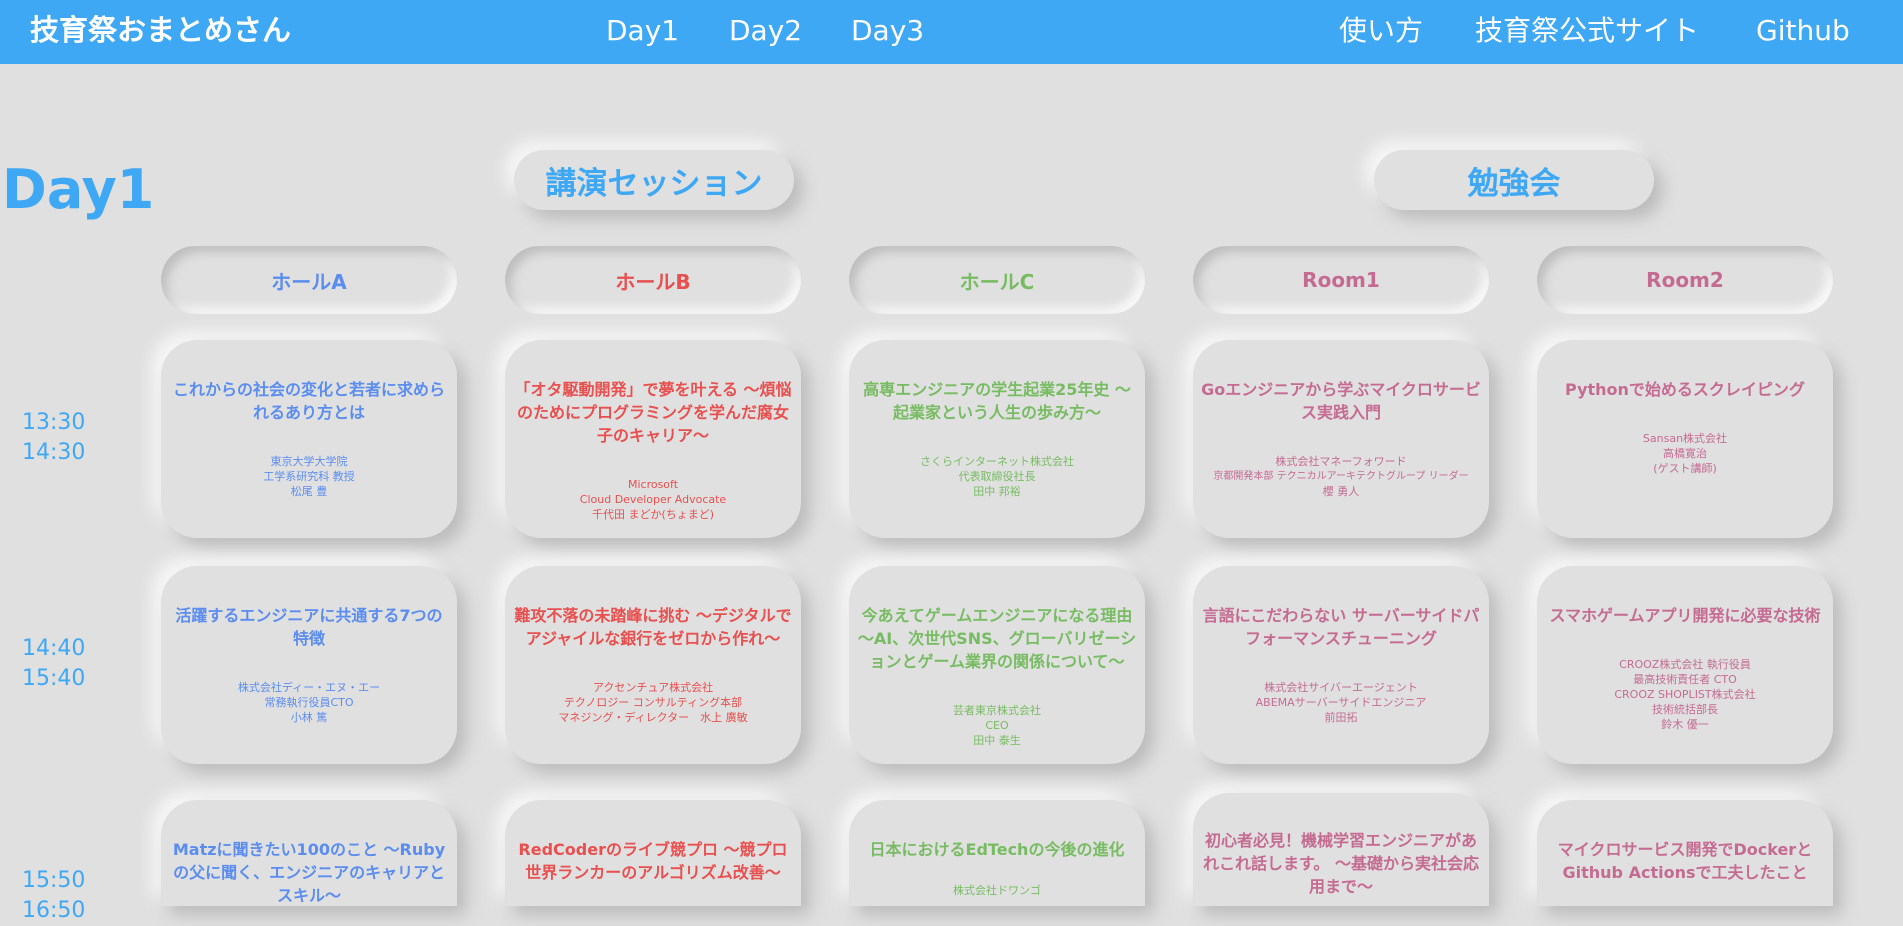 The width and height of the screenshot is (1903, 926). I want to click on speaker-line: ABEMAサーバーサイドエンジニア, so click(1341, 702).